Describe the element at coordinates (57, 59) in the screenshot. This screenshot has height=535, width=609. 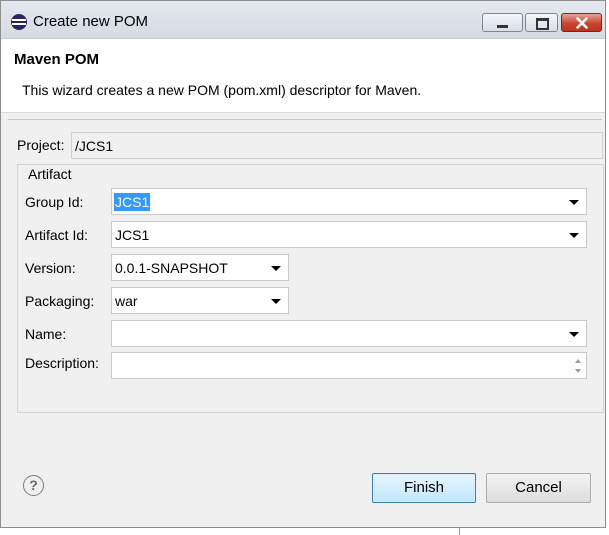
I see `wizard-title: Maven POM` at that location.